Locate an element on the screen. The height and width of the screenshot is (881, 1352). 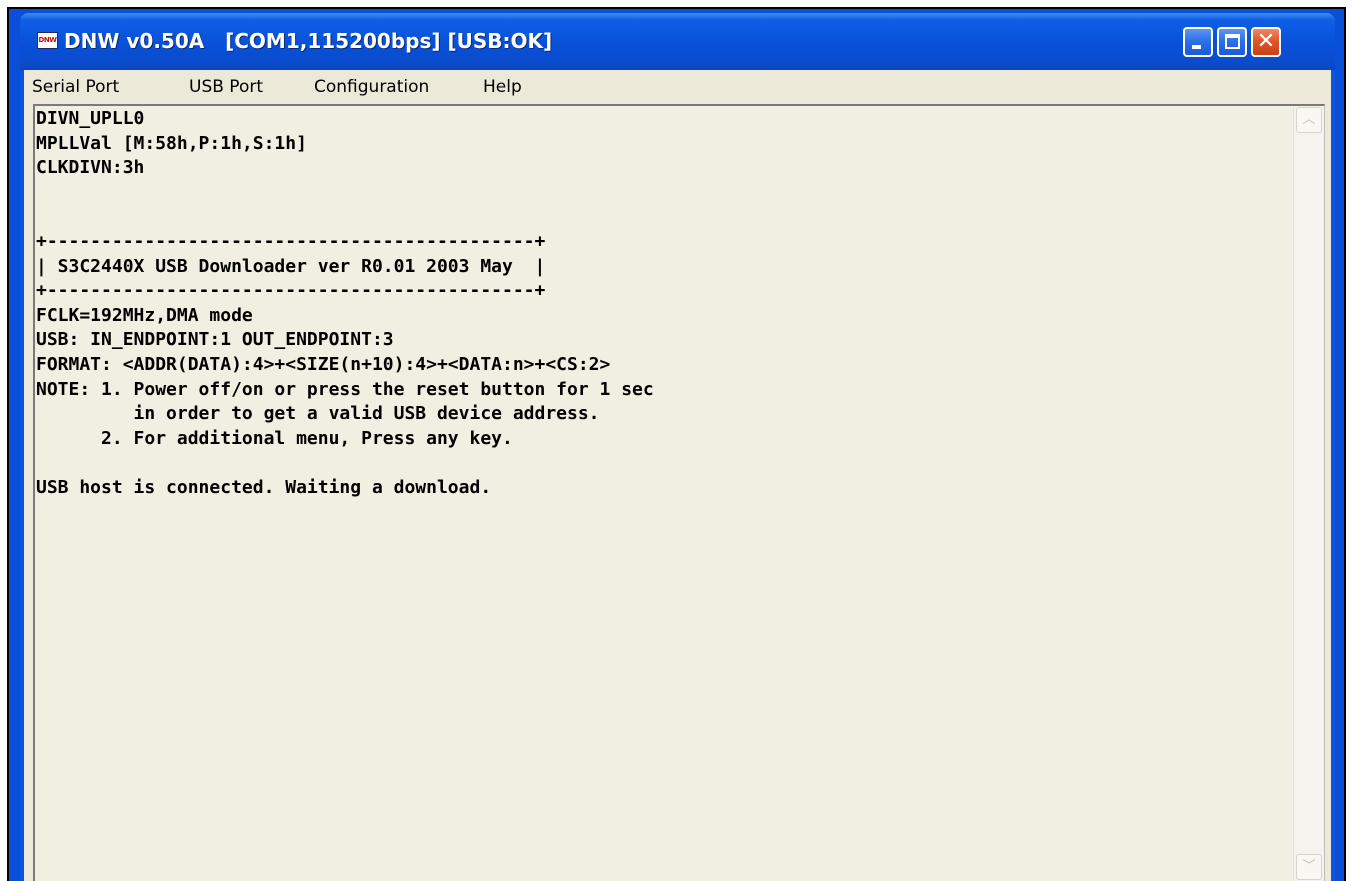
close-button: ✕ is located at coordinates (1266, 42).